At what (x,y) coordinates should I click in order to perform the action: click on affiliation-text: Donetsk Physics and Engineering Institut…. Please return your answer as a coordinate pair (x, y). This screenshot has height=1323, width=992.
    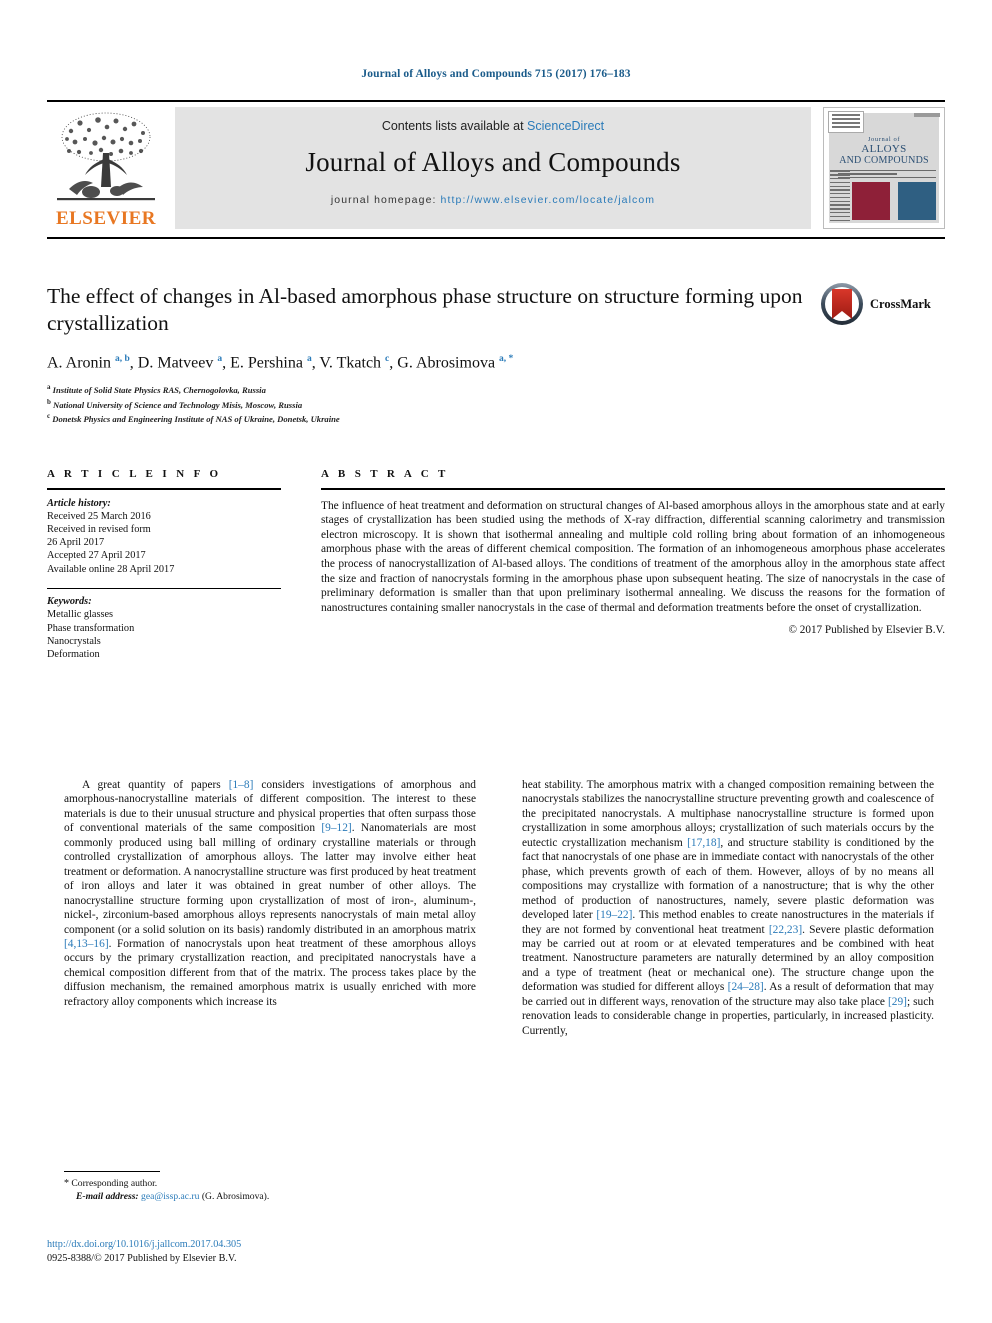
    Looking at the image, I should click on (195, 419).